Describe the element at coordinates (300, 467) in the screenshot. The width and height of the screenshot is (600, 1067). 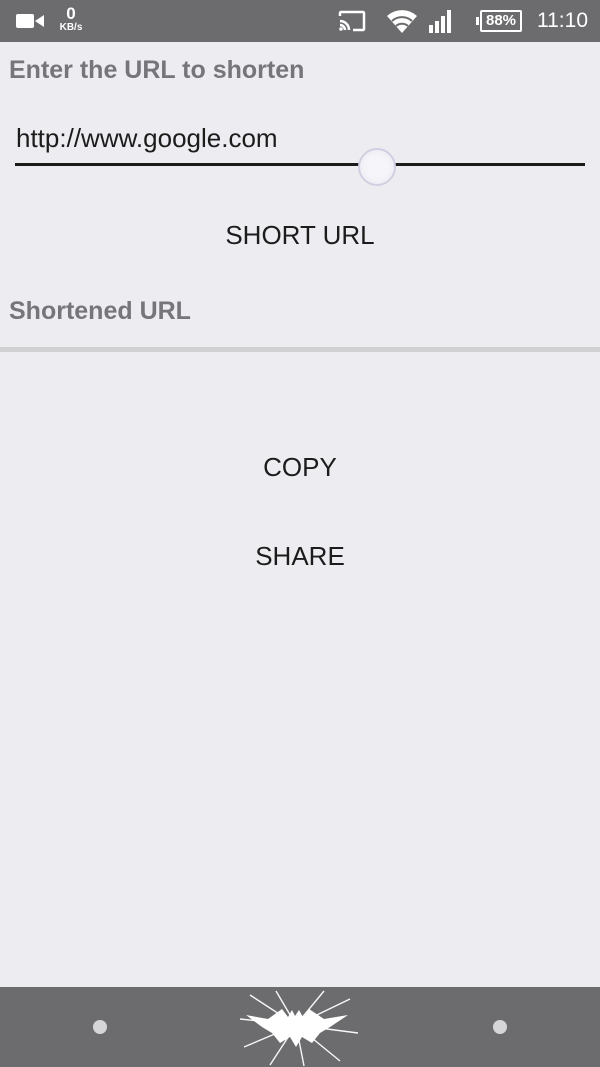
I see `copy-button: COPY` at that location.